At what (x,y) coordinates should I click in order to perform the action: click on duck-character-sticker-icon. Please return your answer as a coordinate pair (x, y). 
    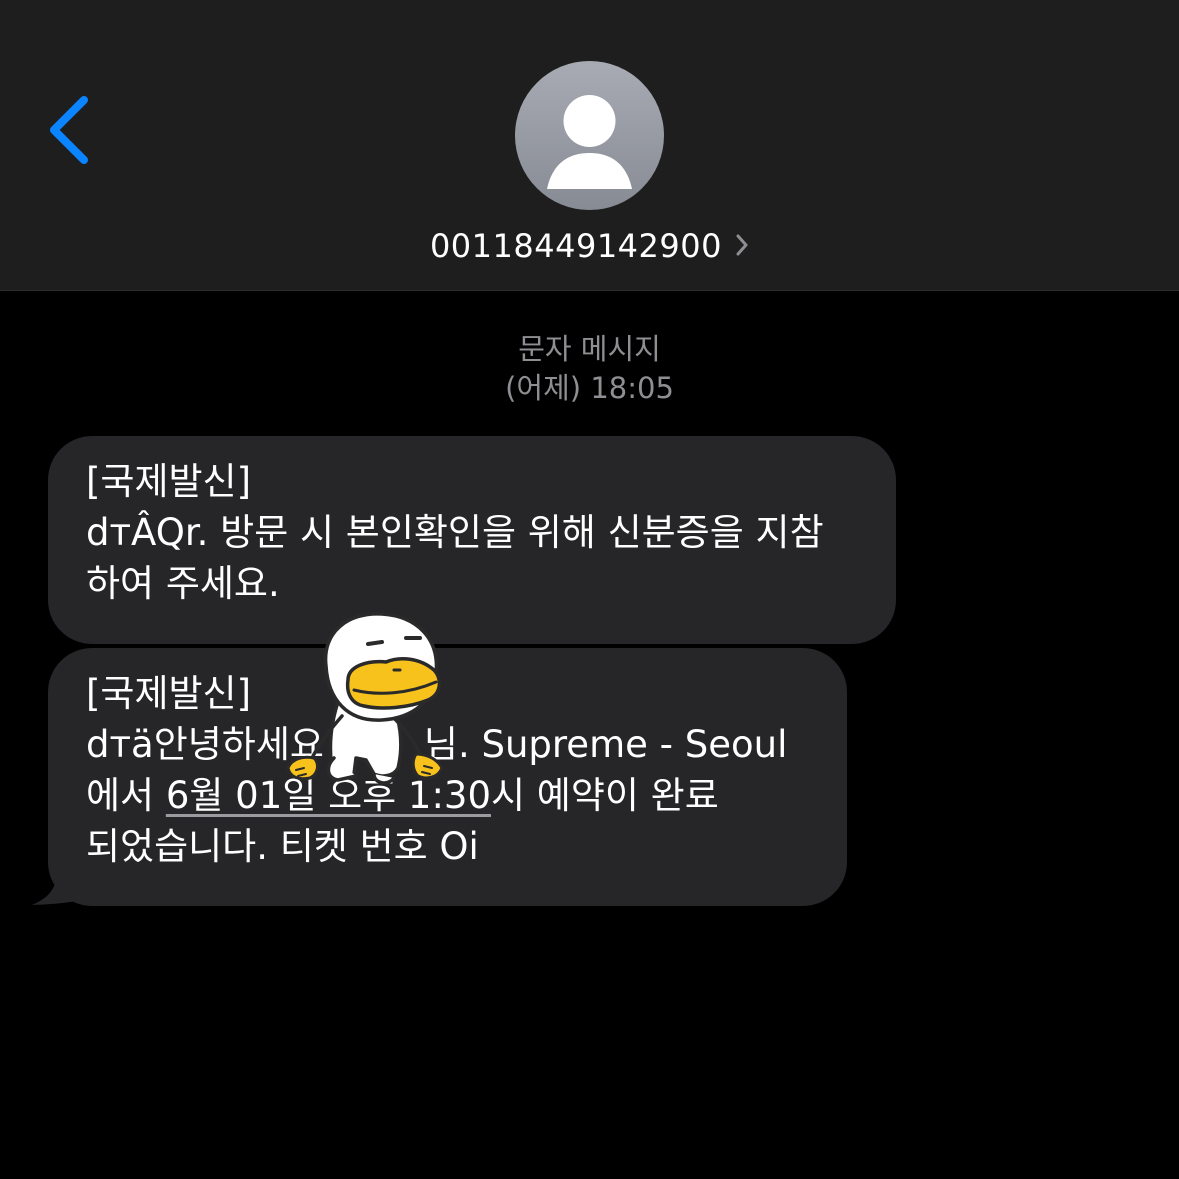
    Looking at the image, I should click on (367, 701).